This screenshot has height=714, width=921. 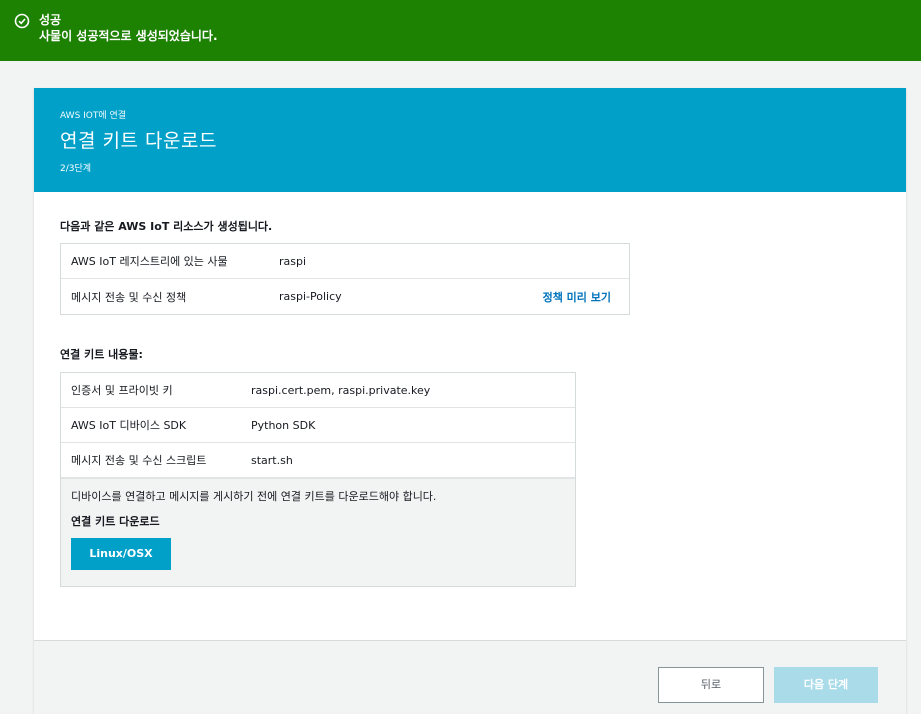 I want to click on row-key: 메시지 전송 및 수신 정책, so click(x=129, y=297).